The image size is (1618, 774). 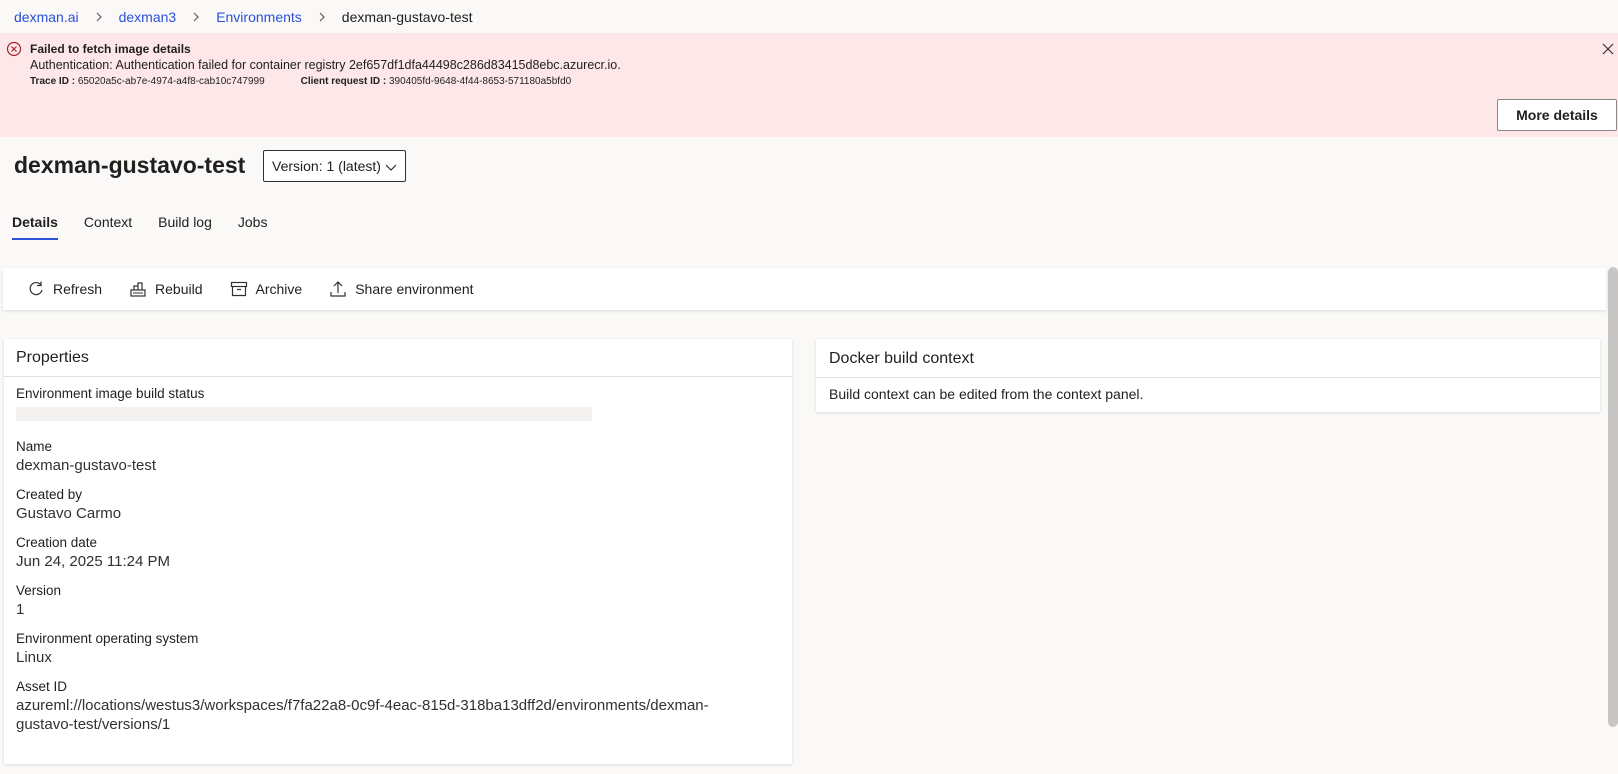 What do you see at coordinates (138, 289) in the screenshot?
I see `rebuild-icon` at bounding box center [138, 289].